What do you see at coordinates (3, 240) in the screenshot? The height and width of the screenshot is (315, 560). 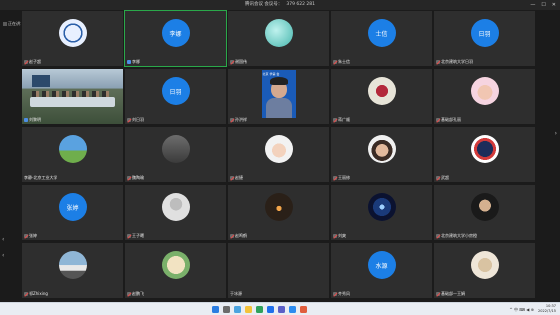 I see `prev-page-arrow: ‹` at bounding box center [3, 240].